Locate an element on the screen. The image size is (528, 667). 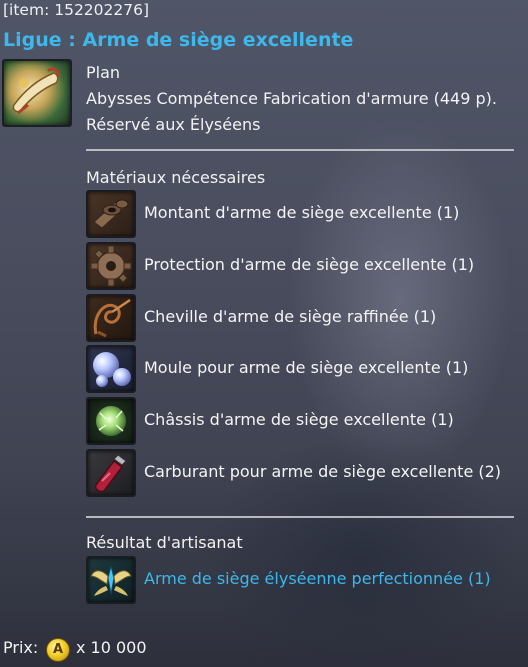
scroll-plan-icon is located at coordinates (37, 93).